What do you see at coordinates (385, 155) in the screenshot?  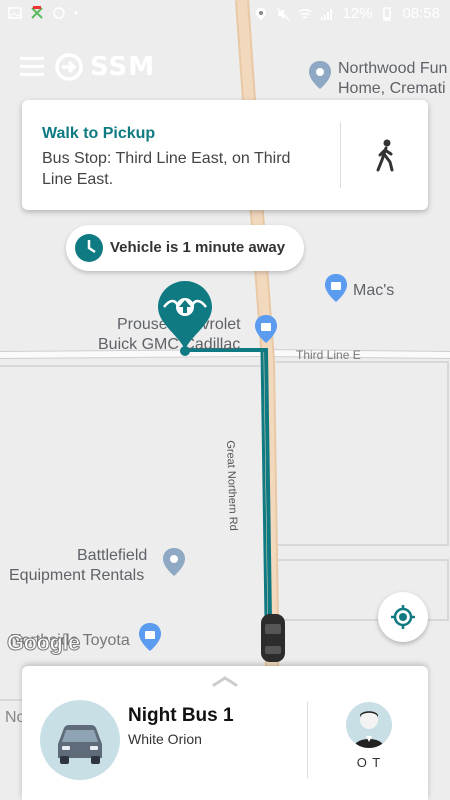 I see `walking-person-icon` at bounding box center [385, 155].